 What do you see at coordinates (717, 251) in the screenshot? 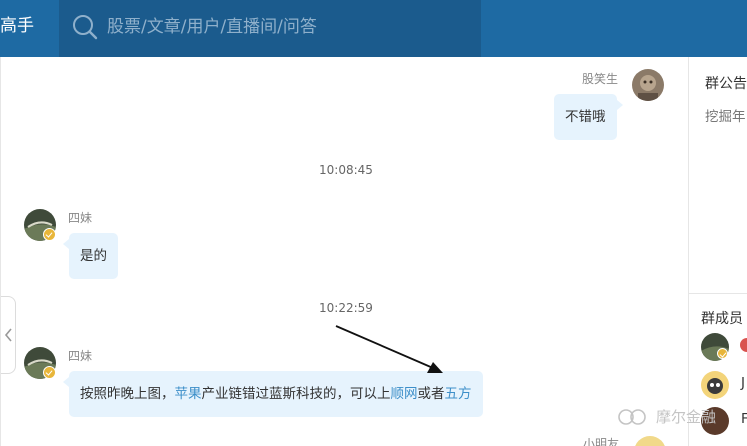
I see `group-info-panel: 群公告 挖掘年 群成员 J F` at bounding box center [717, 251].